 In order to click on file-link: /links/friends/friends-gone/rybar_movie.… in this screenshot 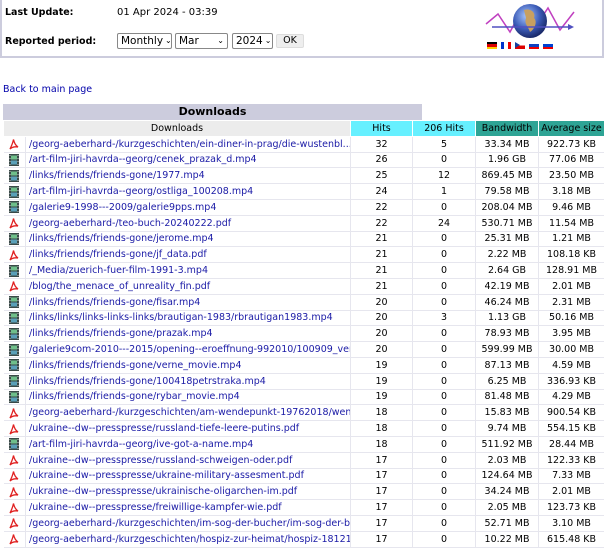, I will do `click(134, 396)`.